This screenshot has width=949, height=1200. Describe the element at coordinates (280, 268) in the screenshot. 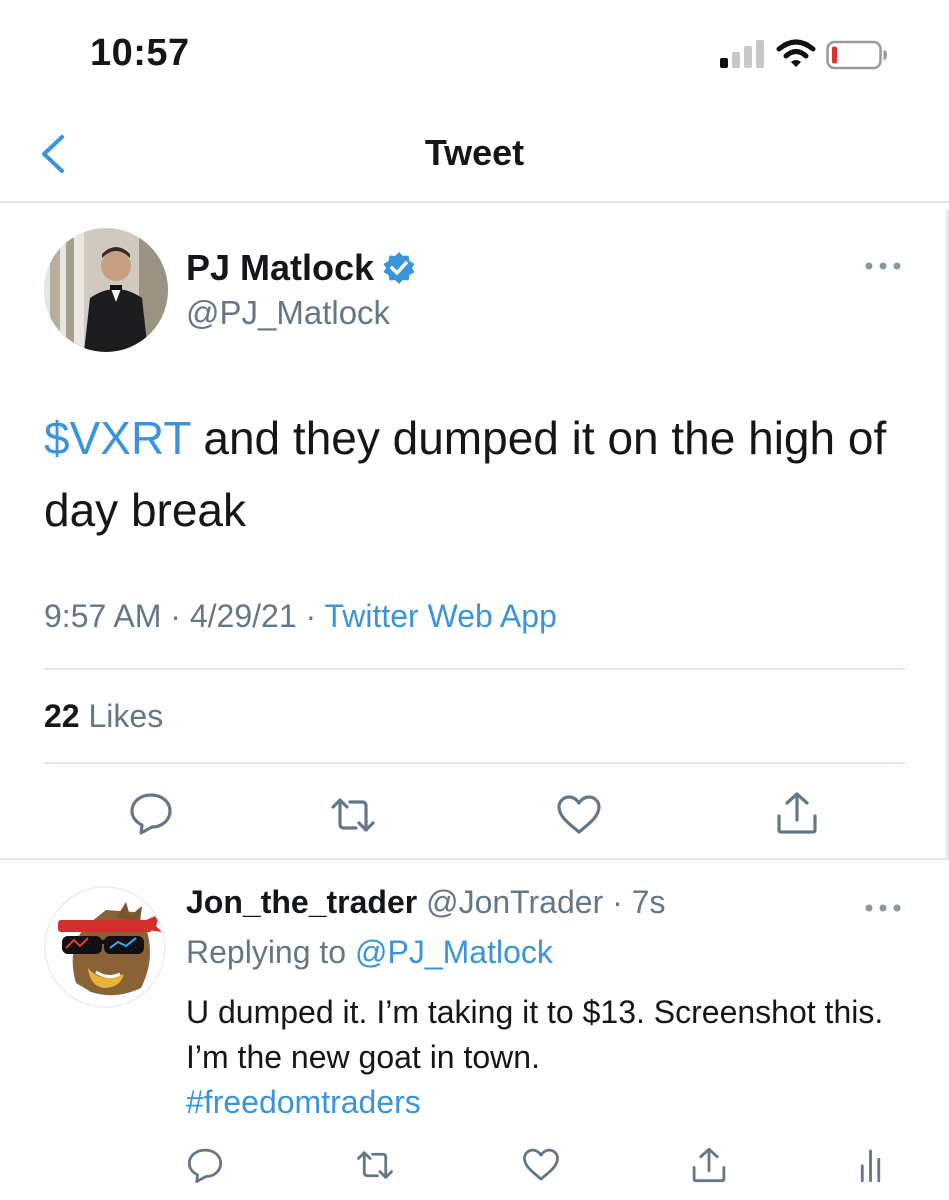

I see `author-name: PJ Matlock` at that location.